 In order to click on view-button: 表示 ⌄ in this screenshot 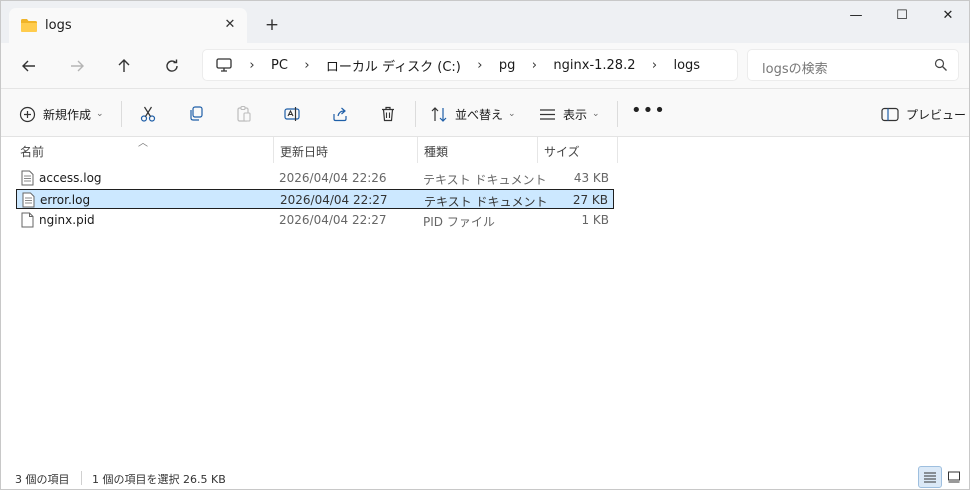, I will do `click(569, 114)`.